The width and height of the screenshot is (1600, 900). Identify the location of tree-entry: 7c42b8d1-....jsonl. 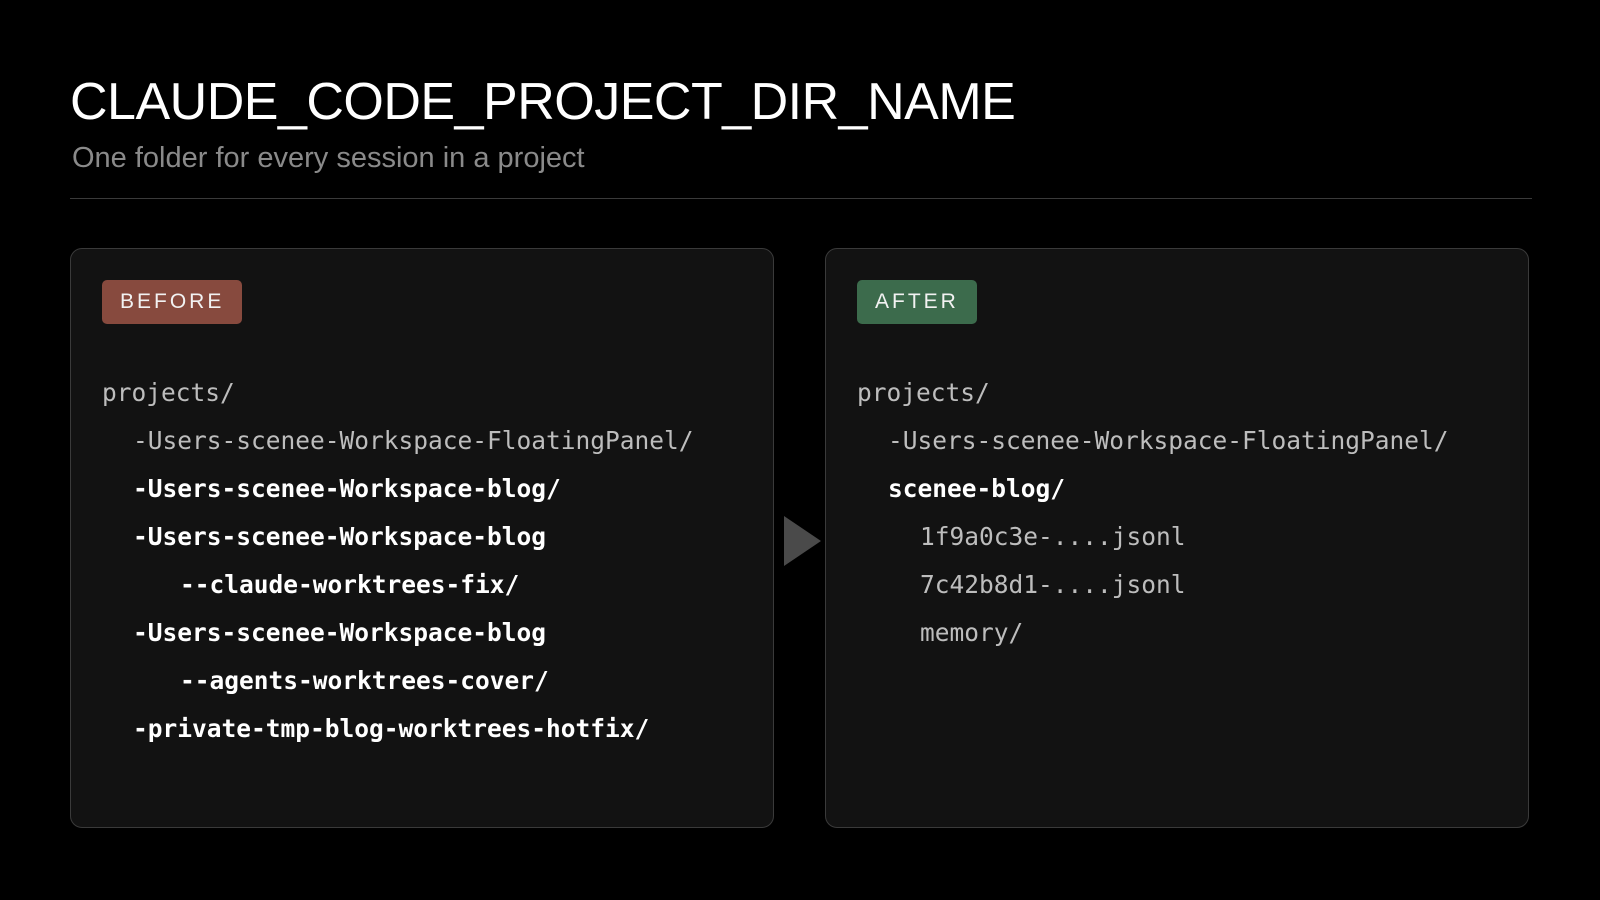
(1053, 584).